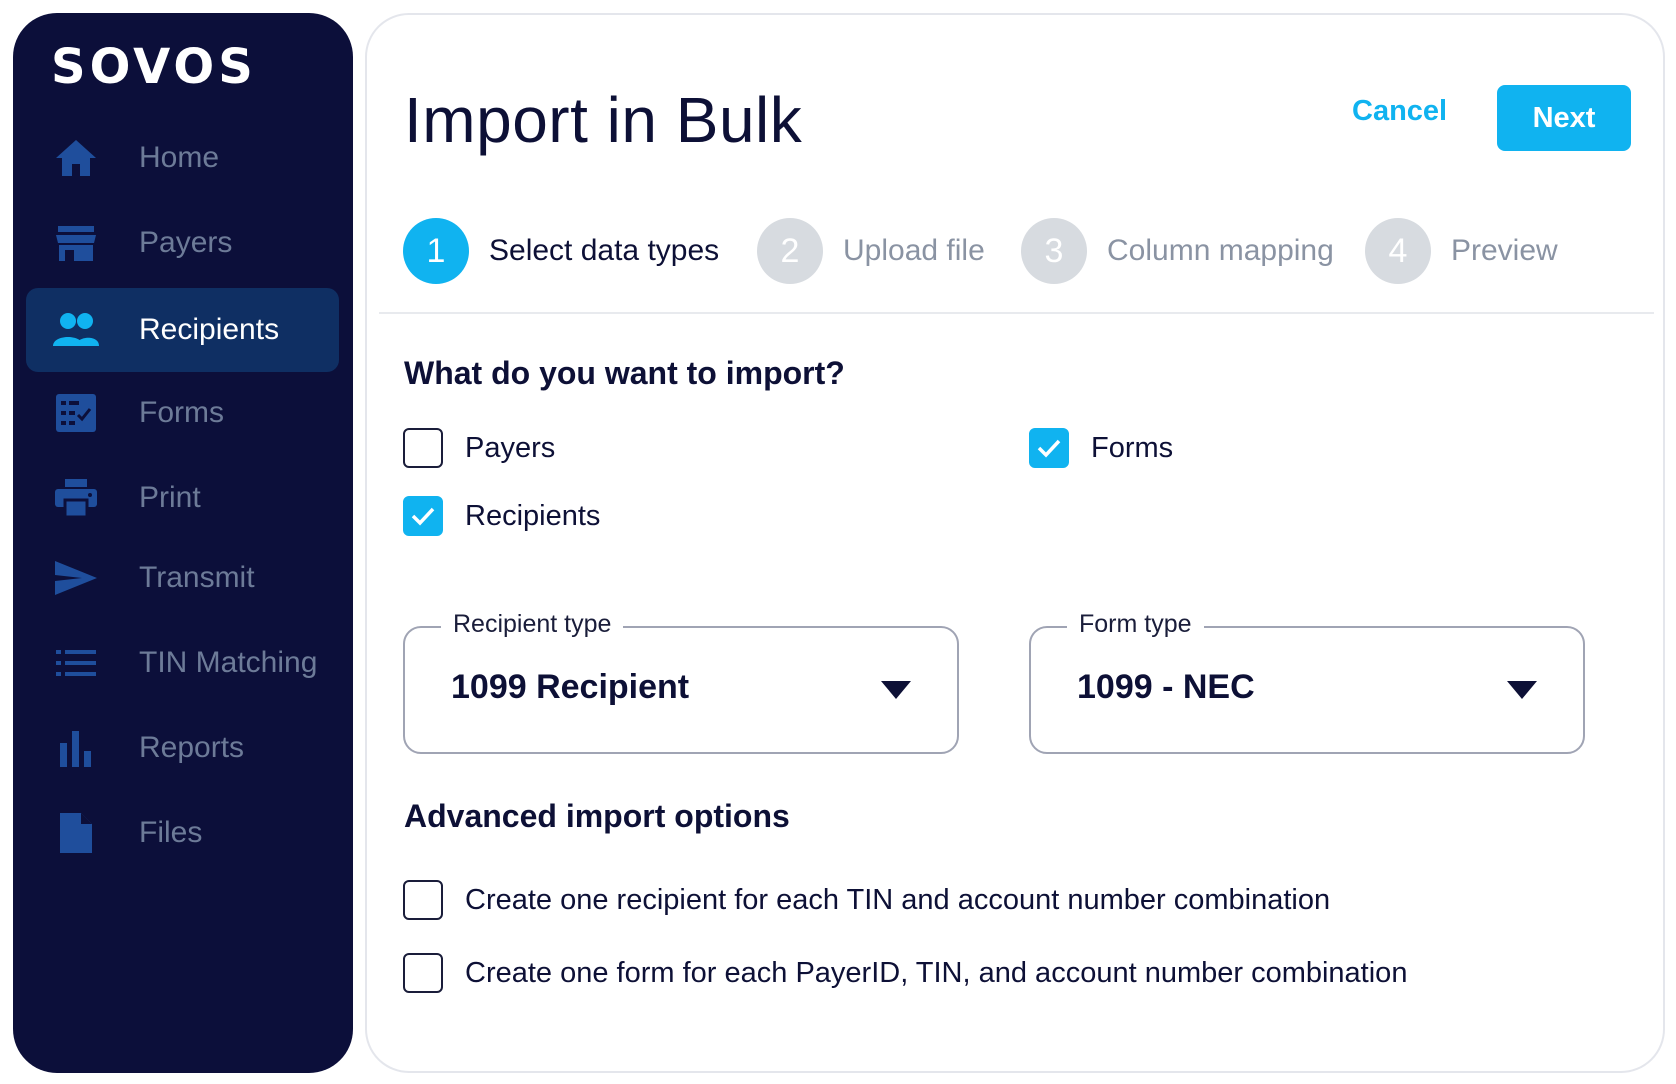  Describe the element at coordinates (76, 663) in the screenshot. I see `list-icon` at that location.